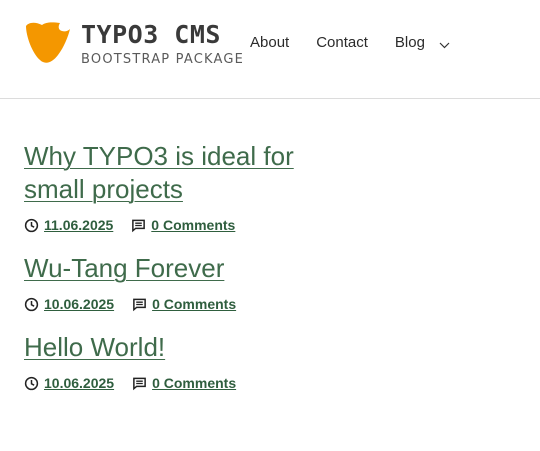  I want to click on post-date-link: 11.06.2025, so click(78, 225).